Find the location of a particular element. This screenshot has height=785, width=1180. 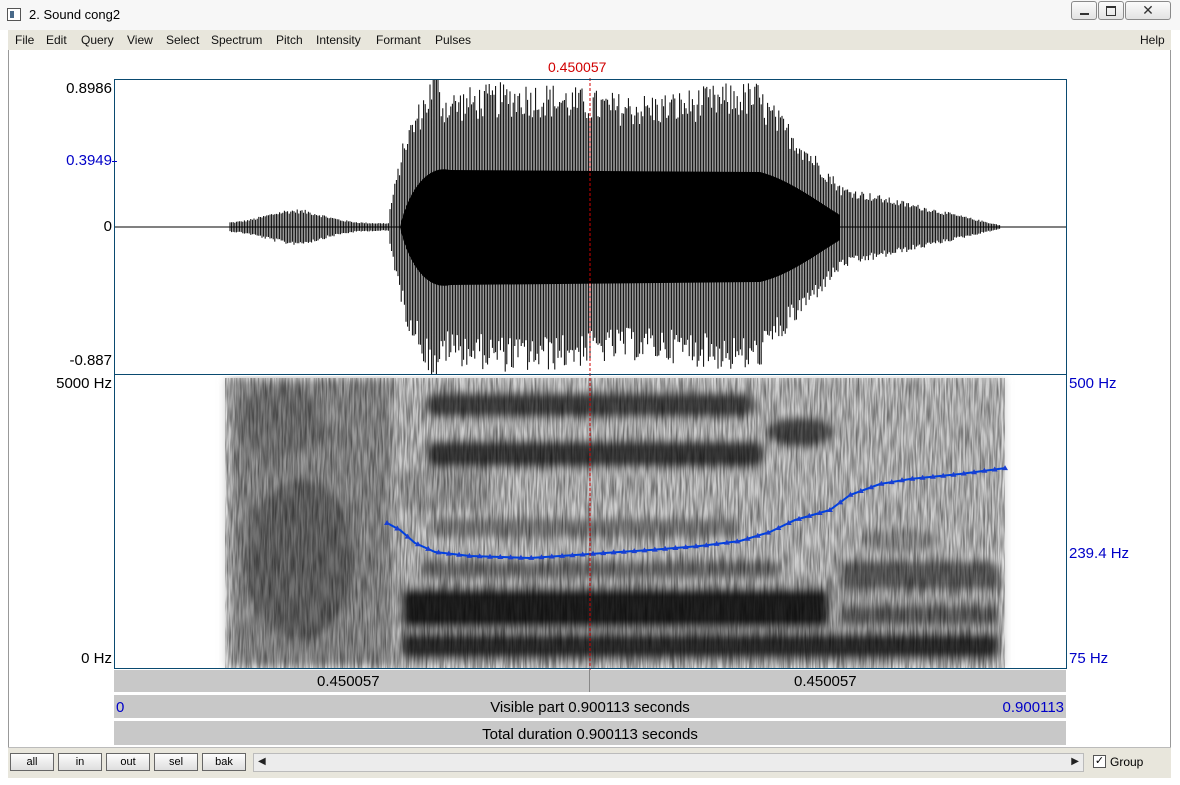

total-duration-label: Total duration 0.900113 seconds is located at coordinates (590, 734).